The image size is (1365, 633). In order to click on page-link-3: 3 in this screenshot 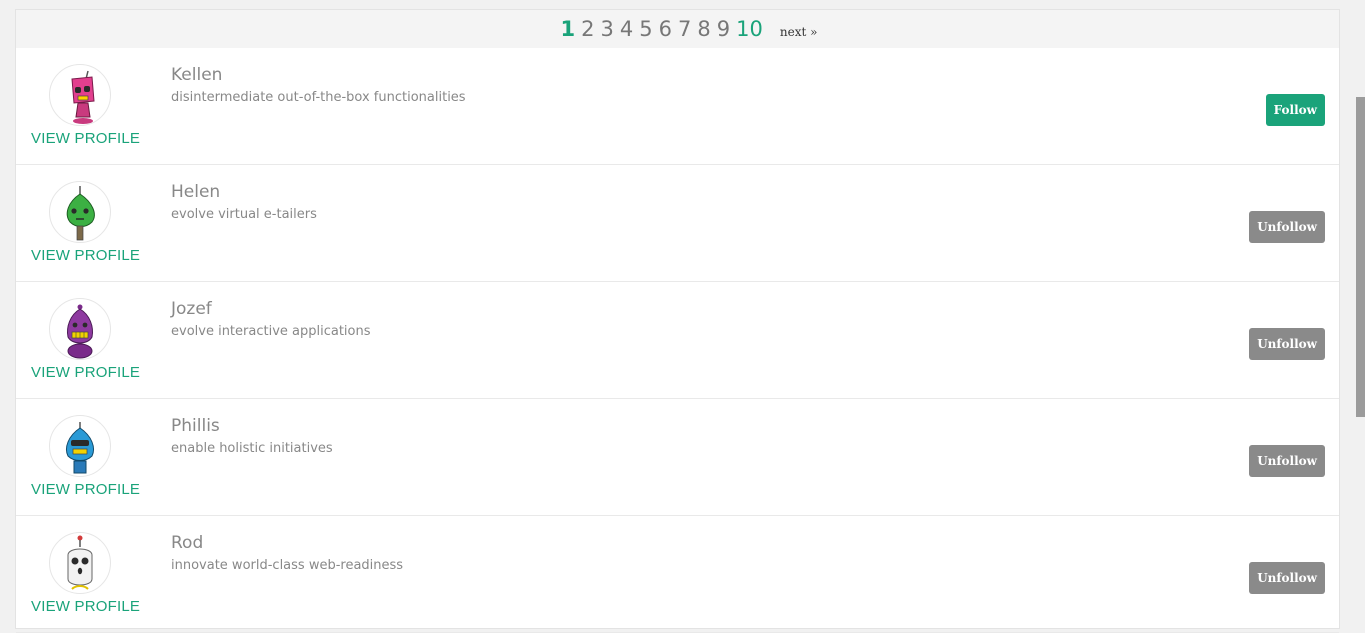, I will do `click(607, 29)`.